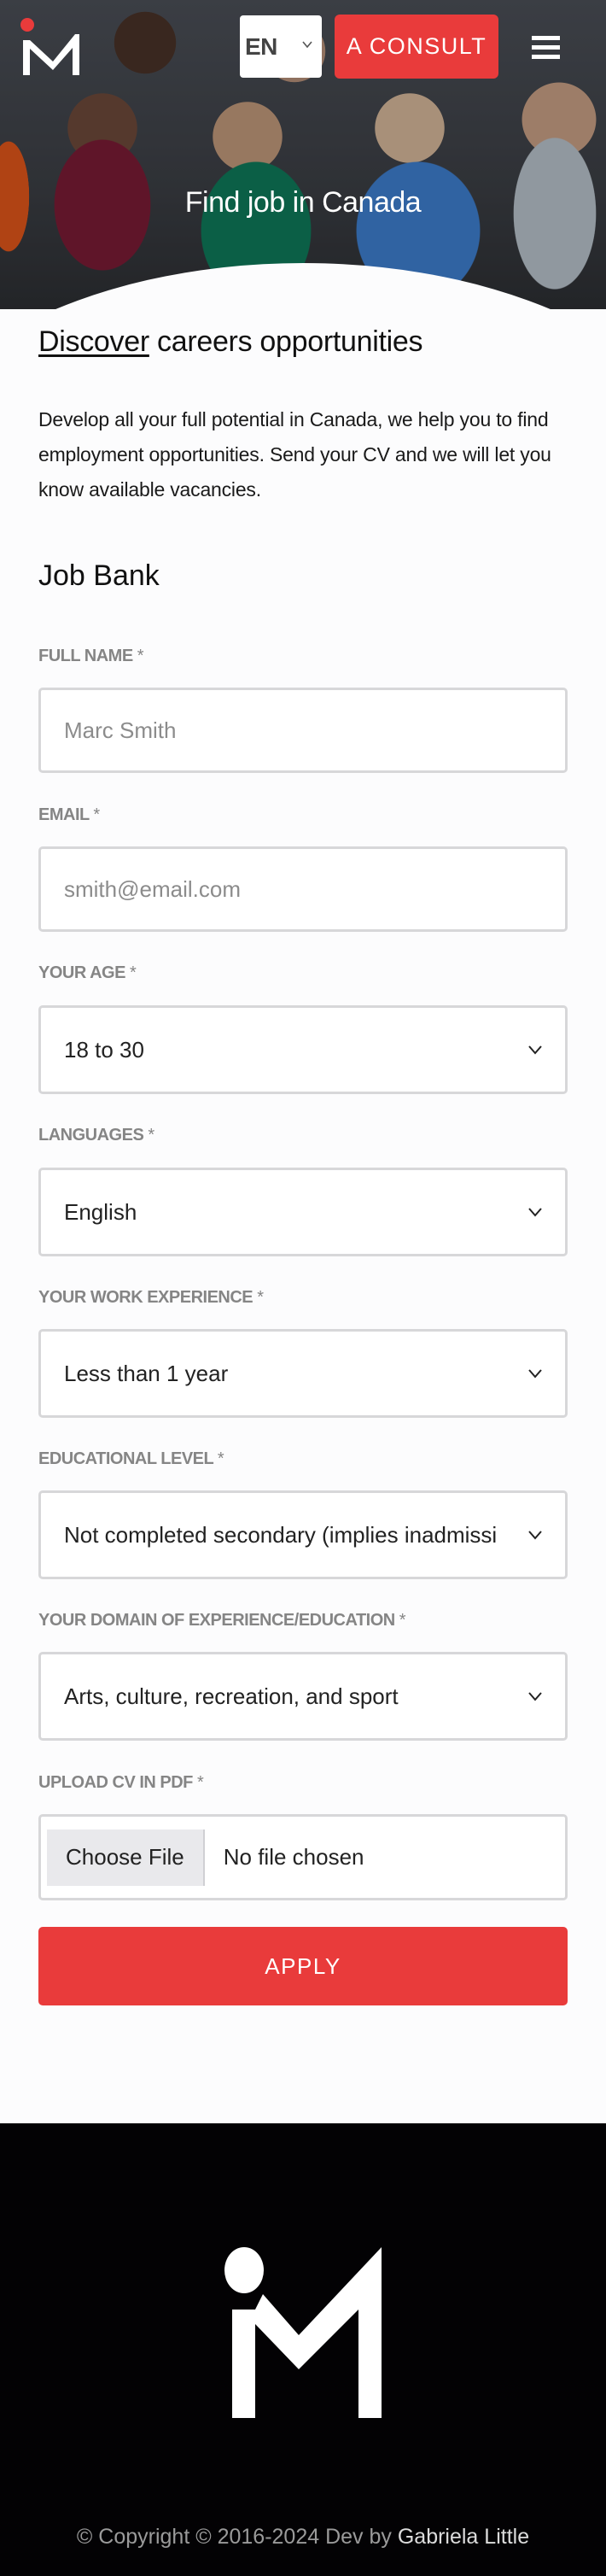 The image size is (606, 2576). Describe the element at coordinates (303, 1049) in the screenshot. I see `age-select: 18 to 30` at that location.